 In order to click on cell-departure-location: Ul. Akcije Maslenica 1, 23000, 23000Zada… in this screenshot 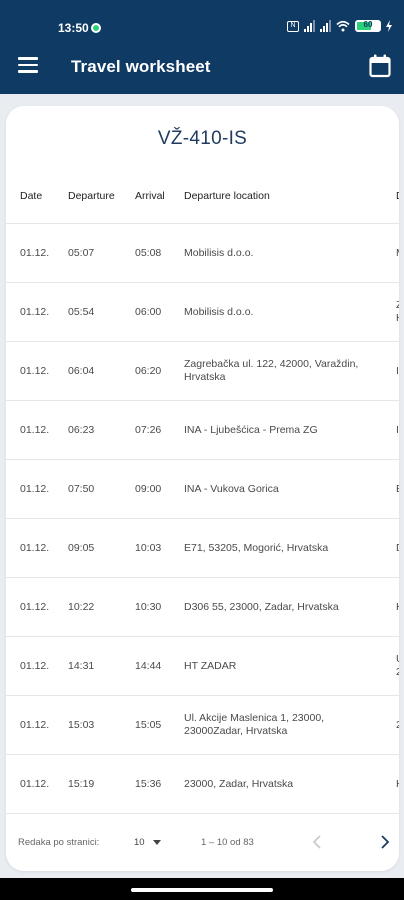, I will do `click(254, 724)`.